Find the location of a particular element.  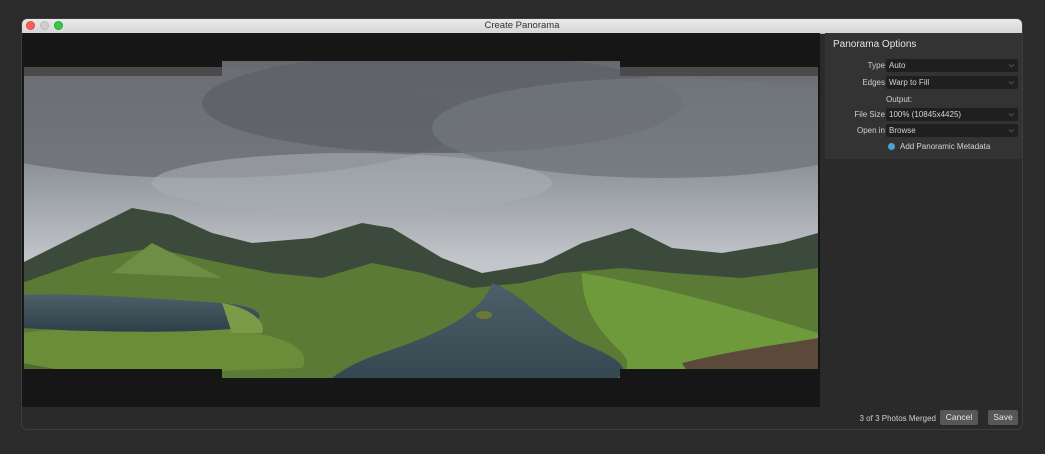

filesize-value: 100% (10845x4425) is located at coordinates (925, 114).